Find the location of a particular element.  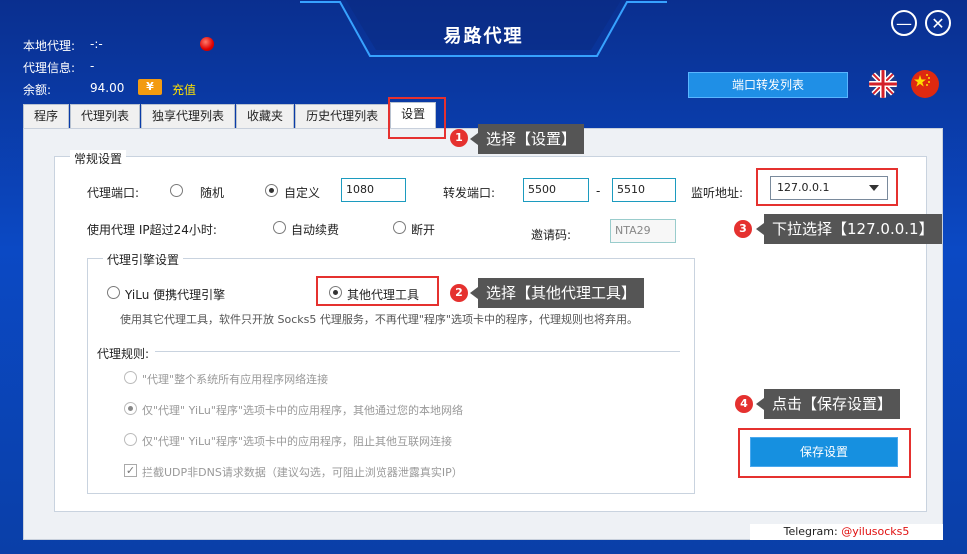

forward-port-end-input: 5510 is located at coordinates (644, 190).